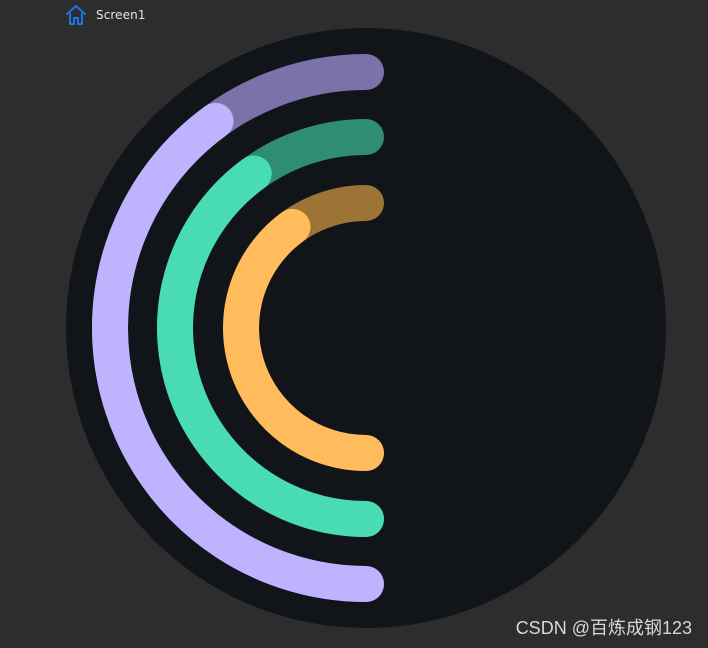 The width and height of the screenshot is (708, 648). I want to click on screen-label: Screen1, so click(121, 15).